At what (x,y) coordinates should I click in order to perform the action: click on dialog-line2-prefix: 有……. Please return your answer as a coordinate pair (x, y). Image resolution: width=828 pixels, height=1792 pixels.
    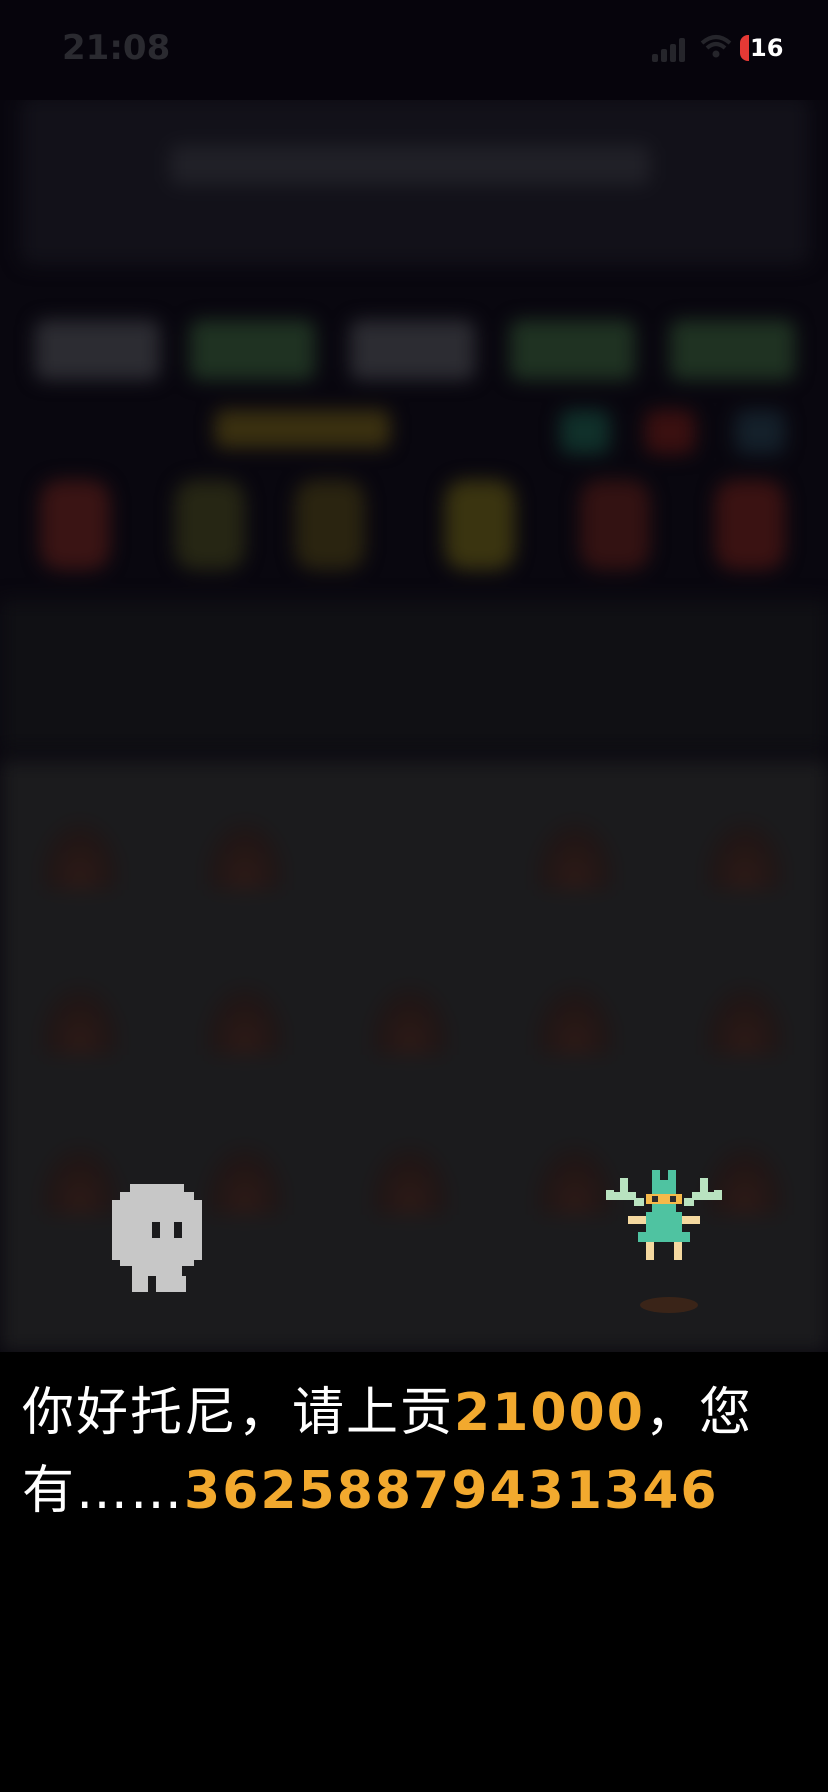
    Looking at the image, I should click on (103, 1491).